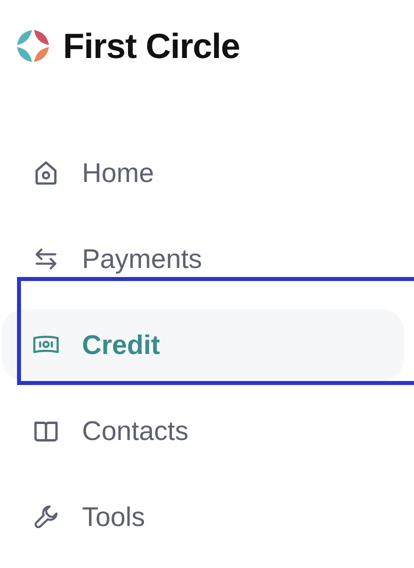  I want to click on nav-item: Tools, so click(203, 517).